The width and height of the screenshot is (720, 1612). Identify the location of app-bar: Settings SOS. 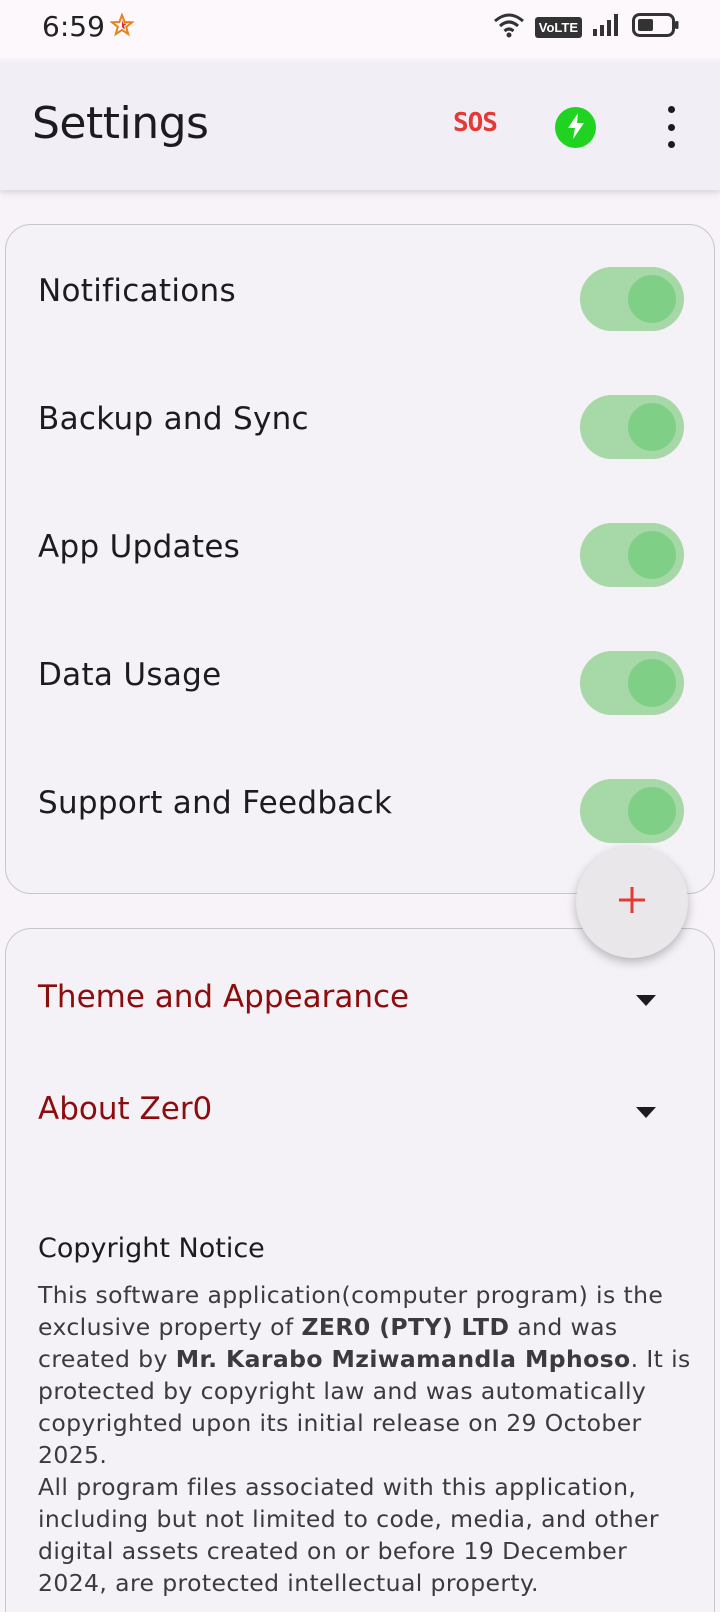
(360, 126).